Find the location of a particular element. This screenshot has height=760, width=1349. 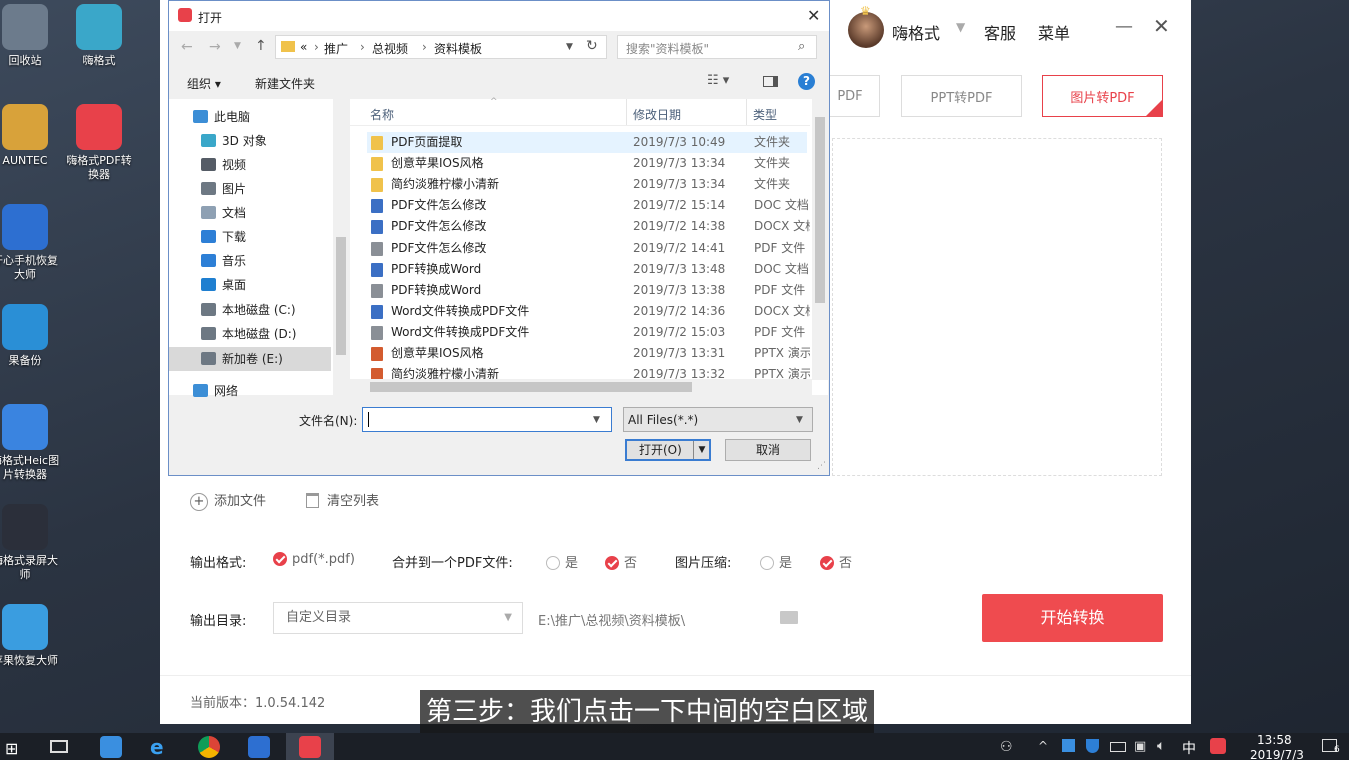

network-icon: ▣ is located at coordinates (1140, 746).